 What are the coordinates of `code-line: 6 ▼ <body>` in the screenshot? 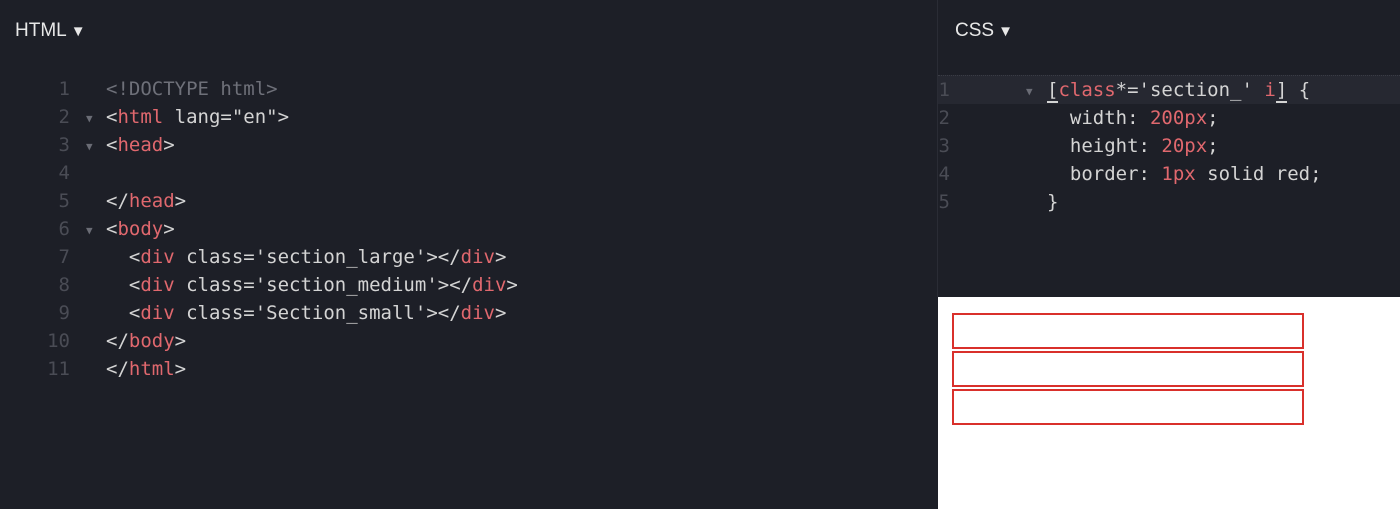 It's located at (468, 229).